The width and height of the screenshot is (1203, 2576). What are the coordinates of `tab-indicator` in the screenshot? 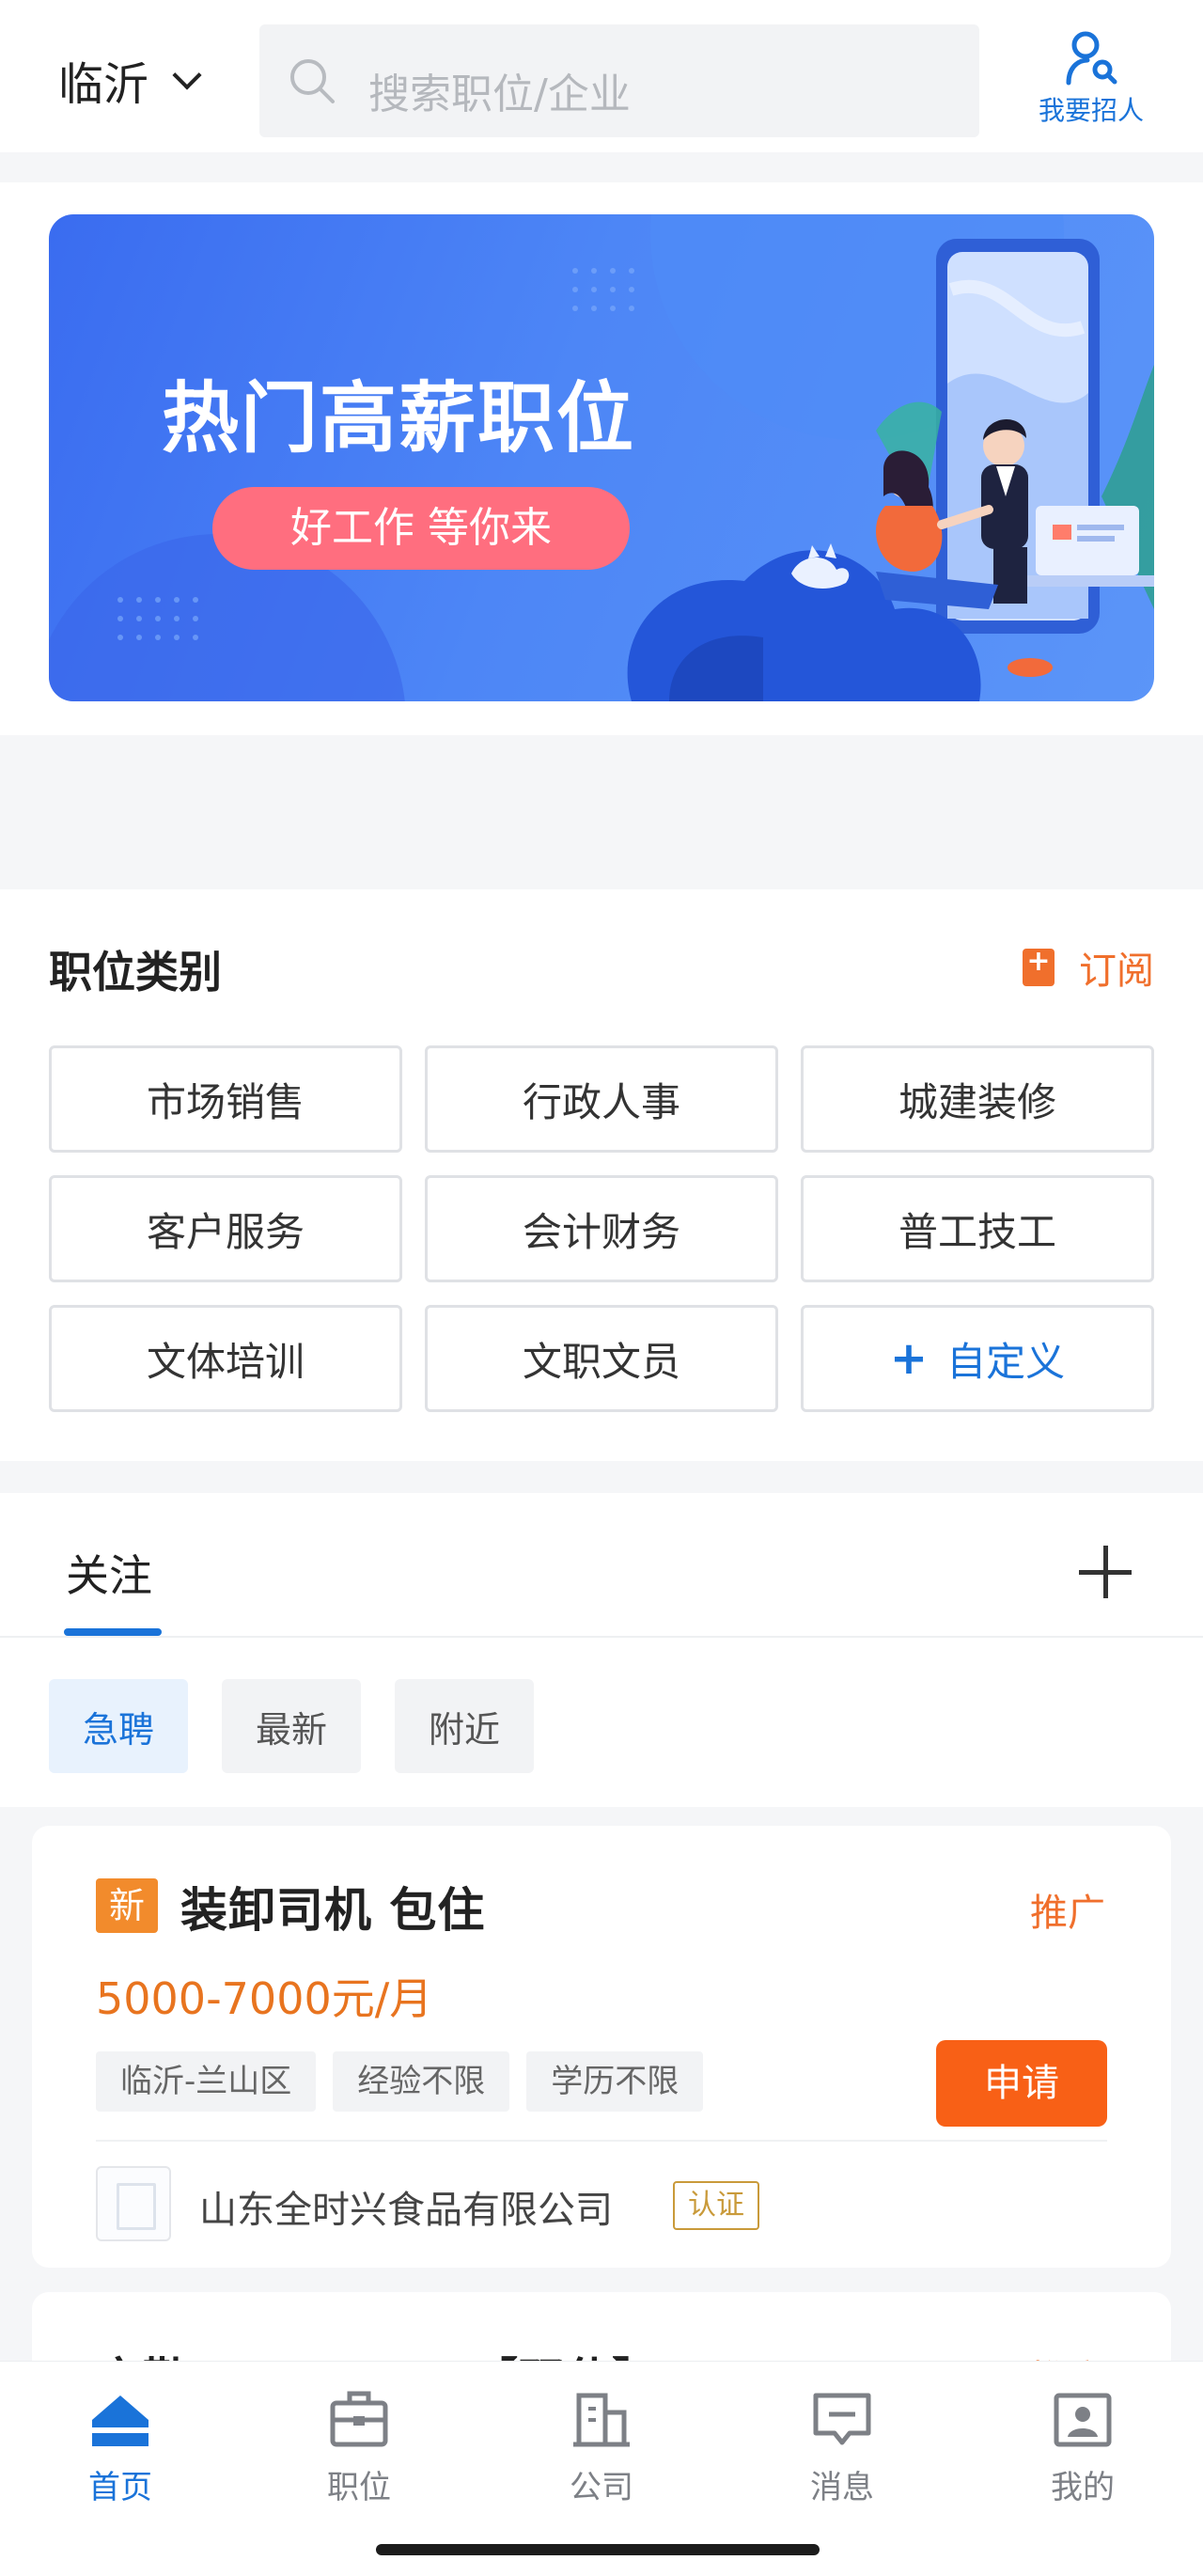 It's located at (113, 1632).